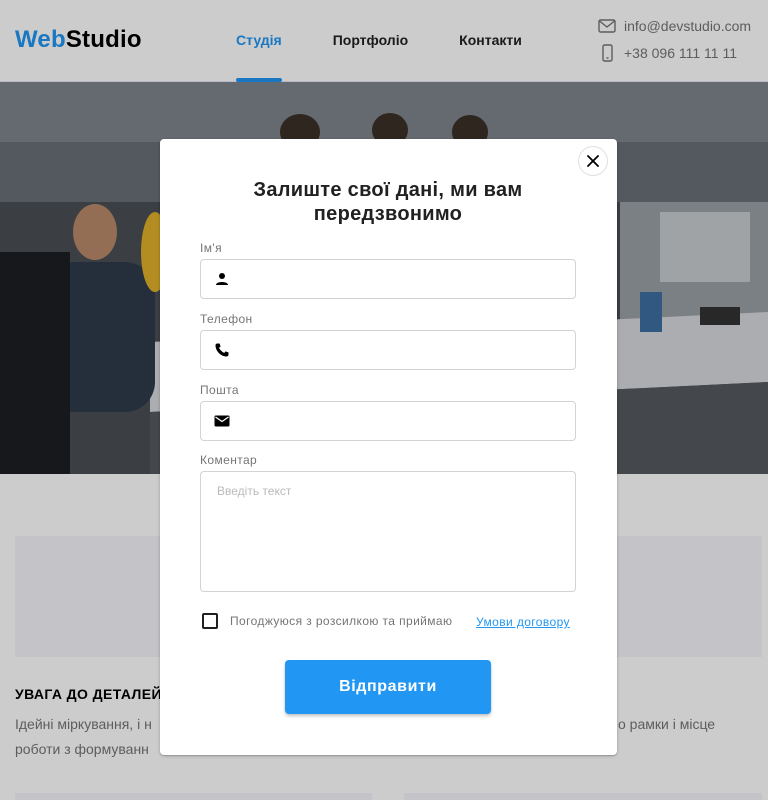 The width and height of the screenshot is (768, 800). Describe the element at coordinates (523, 622) in the screenshot. I see `terms-link: Умови договору` at that location.